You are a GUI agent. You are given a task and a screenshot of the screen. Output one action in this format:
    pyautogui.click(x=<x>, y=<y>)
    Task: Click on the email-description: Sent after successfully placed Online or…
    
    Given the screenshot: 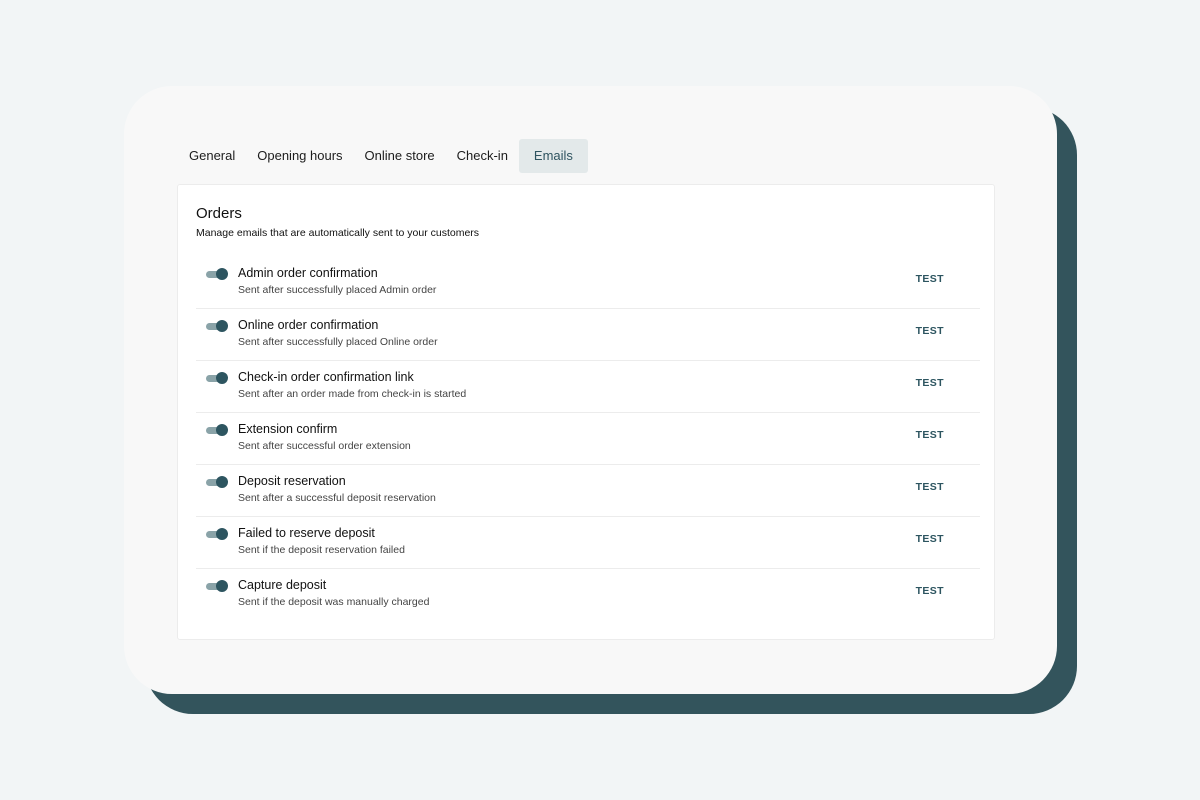 What is the action you would take?
    pyautogui.click(x=338, y=342)
    